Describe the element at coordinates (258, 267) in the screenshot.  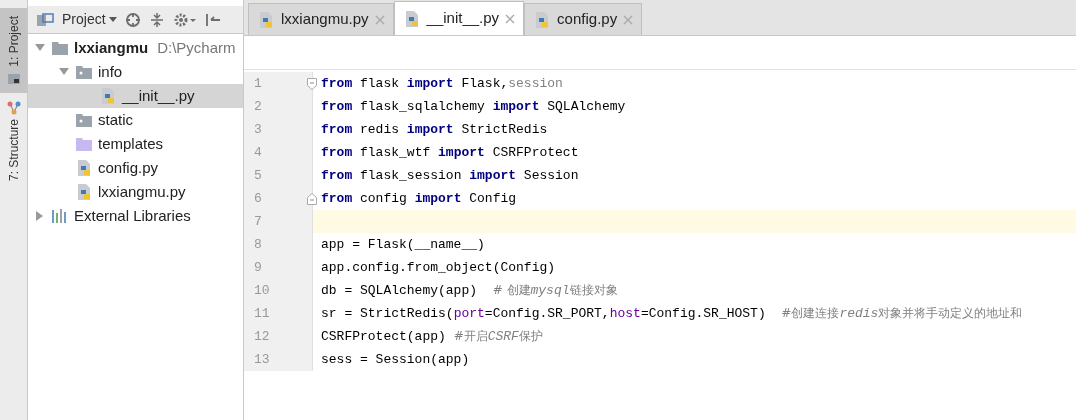
I see `line-number: 9` at that location.